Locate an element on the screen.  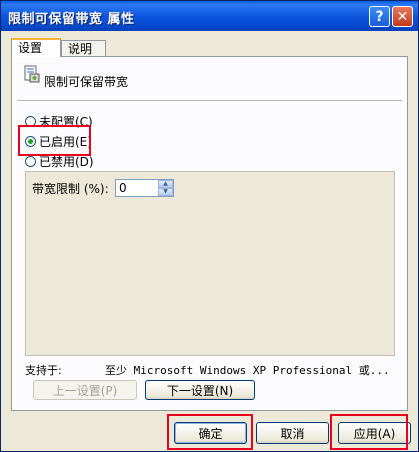
spinner-buttons: ▲ ▼ is located at coordinates (165, 188).